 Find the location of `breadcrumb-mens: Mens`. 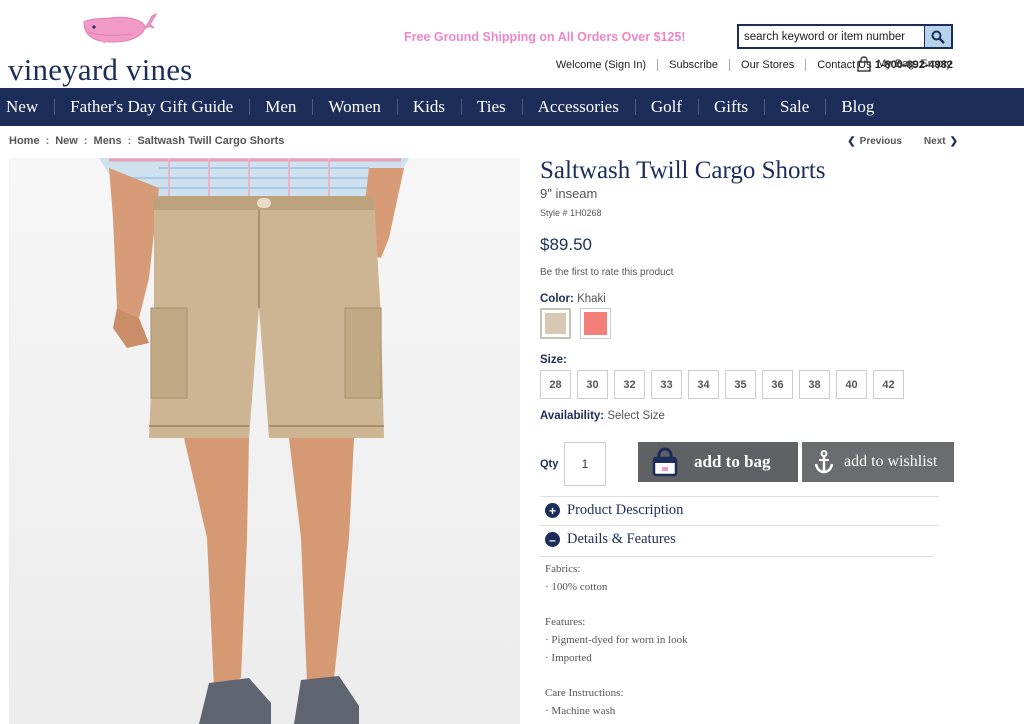

breadcrumb-mens: Mens is located at coordinates (108, 141).